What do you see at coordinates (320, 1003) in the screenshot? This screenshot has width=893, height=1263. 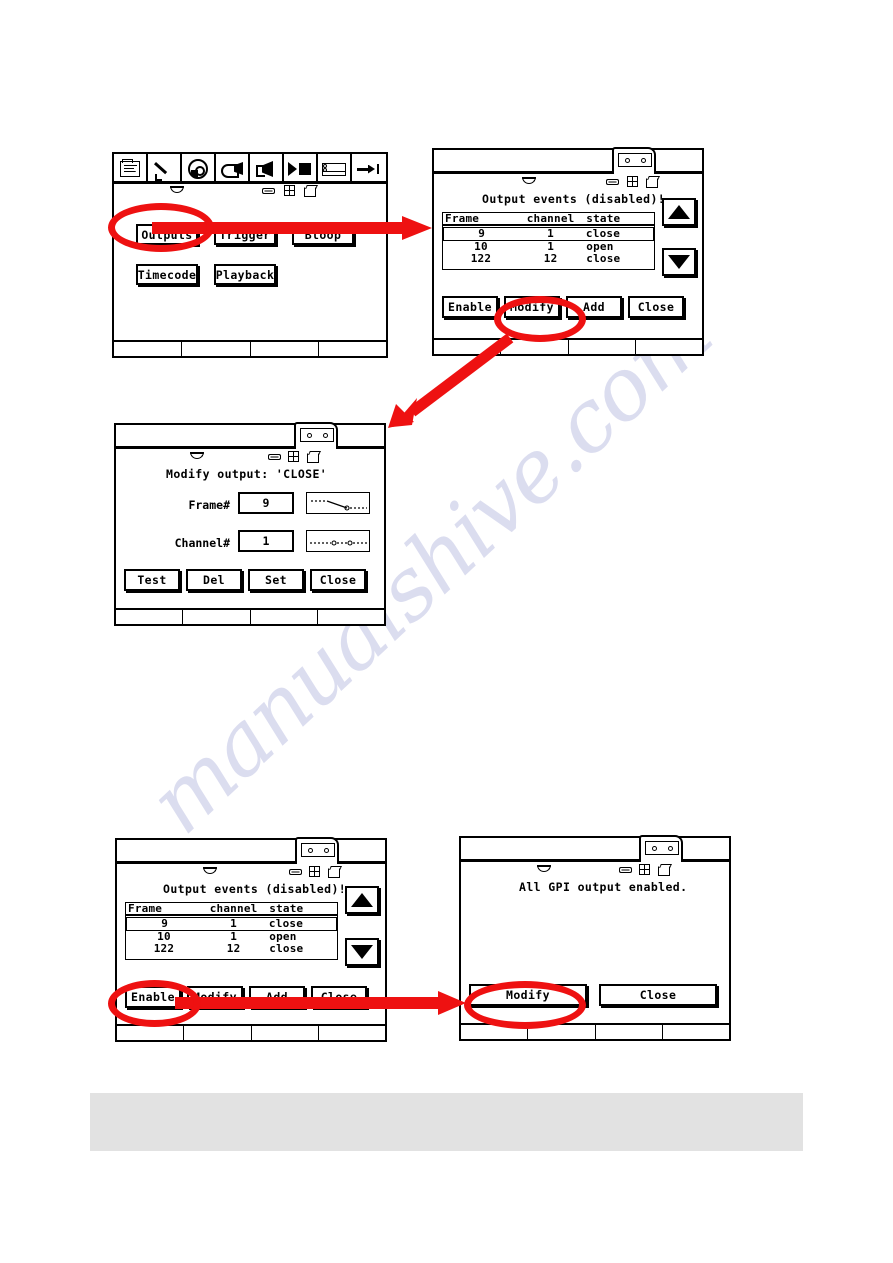 I see `annotation-arrow-enable-to-gpi-screen` at bounding box center [320, 1003].